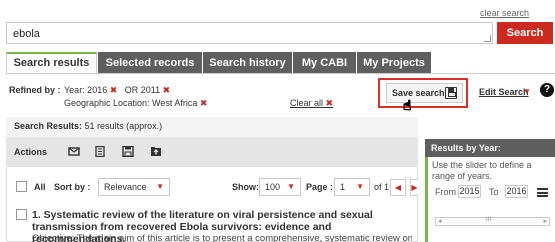 The height and width of the screenshot is (242, 555). Describe the element at coordinates (249, 33) in the screenshot. I see `search-input: ebola` at that location.